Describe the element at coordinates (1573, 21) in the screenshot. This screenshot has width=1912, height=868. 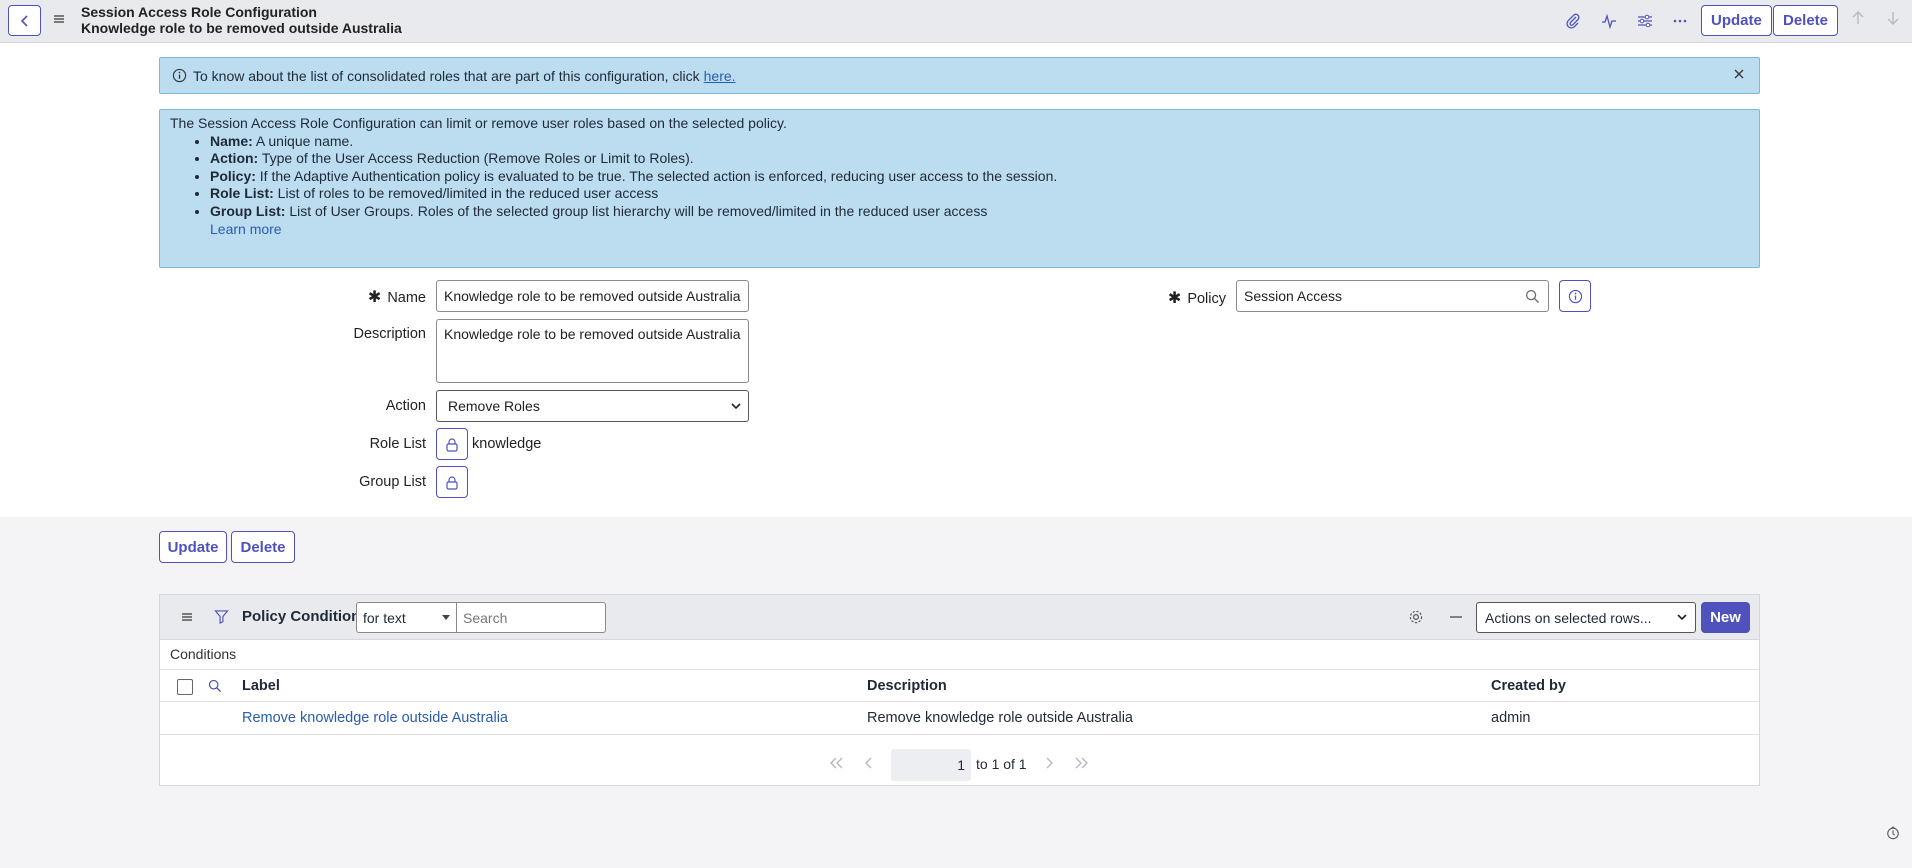
I see `paperclip-icon` at that location.